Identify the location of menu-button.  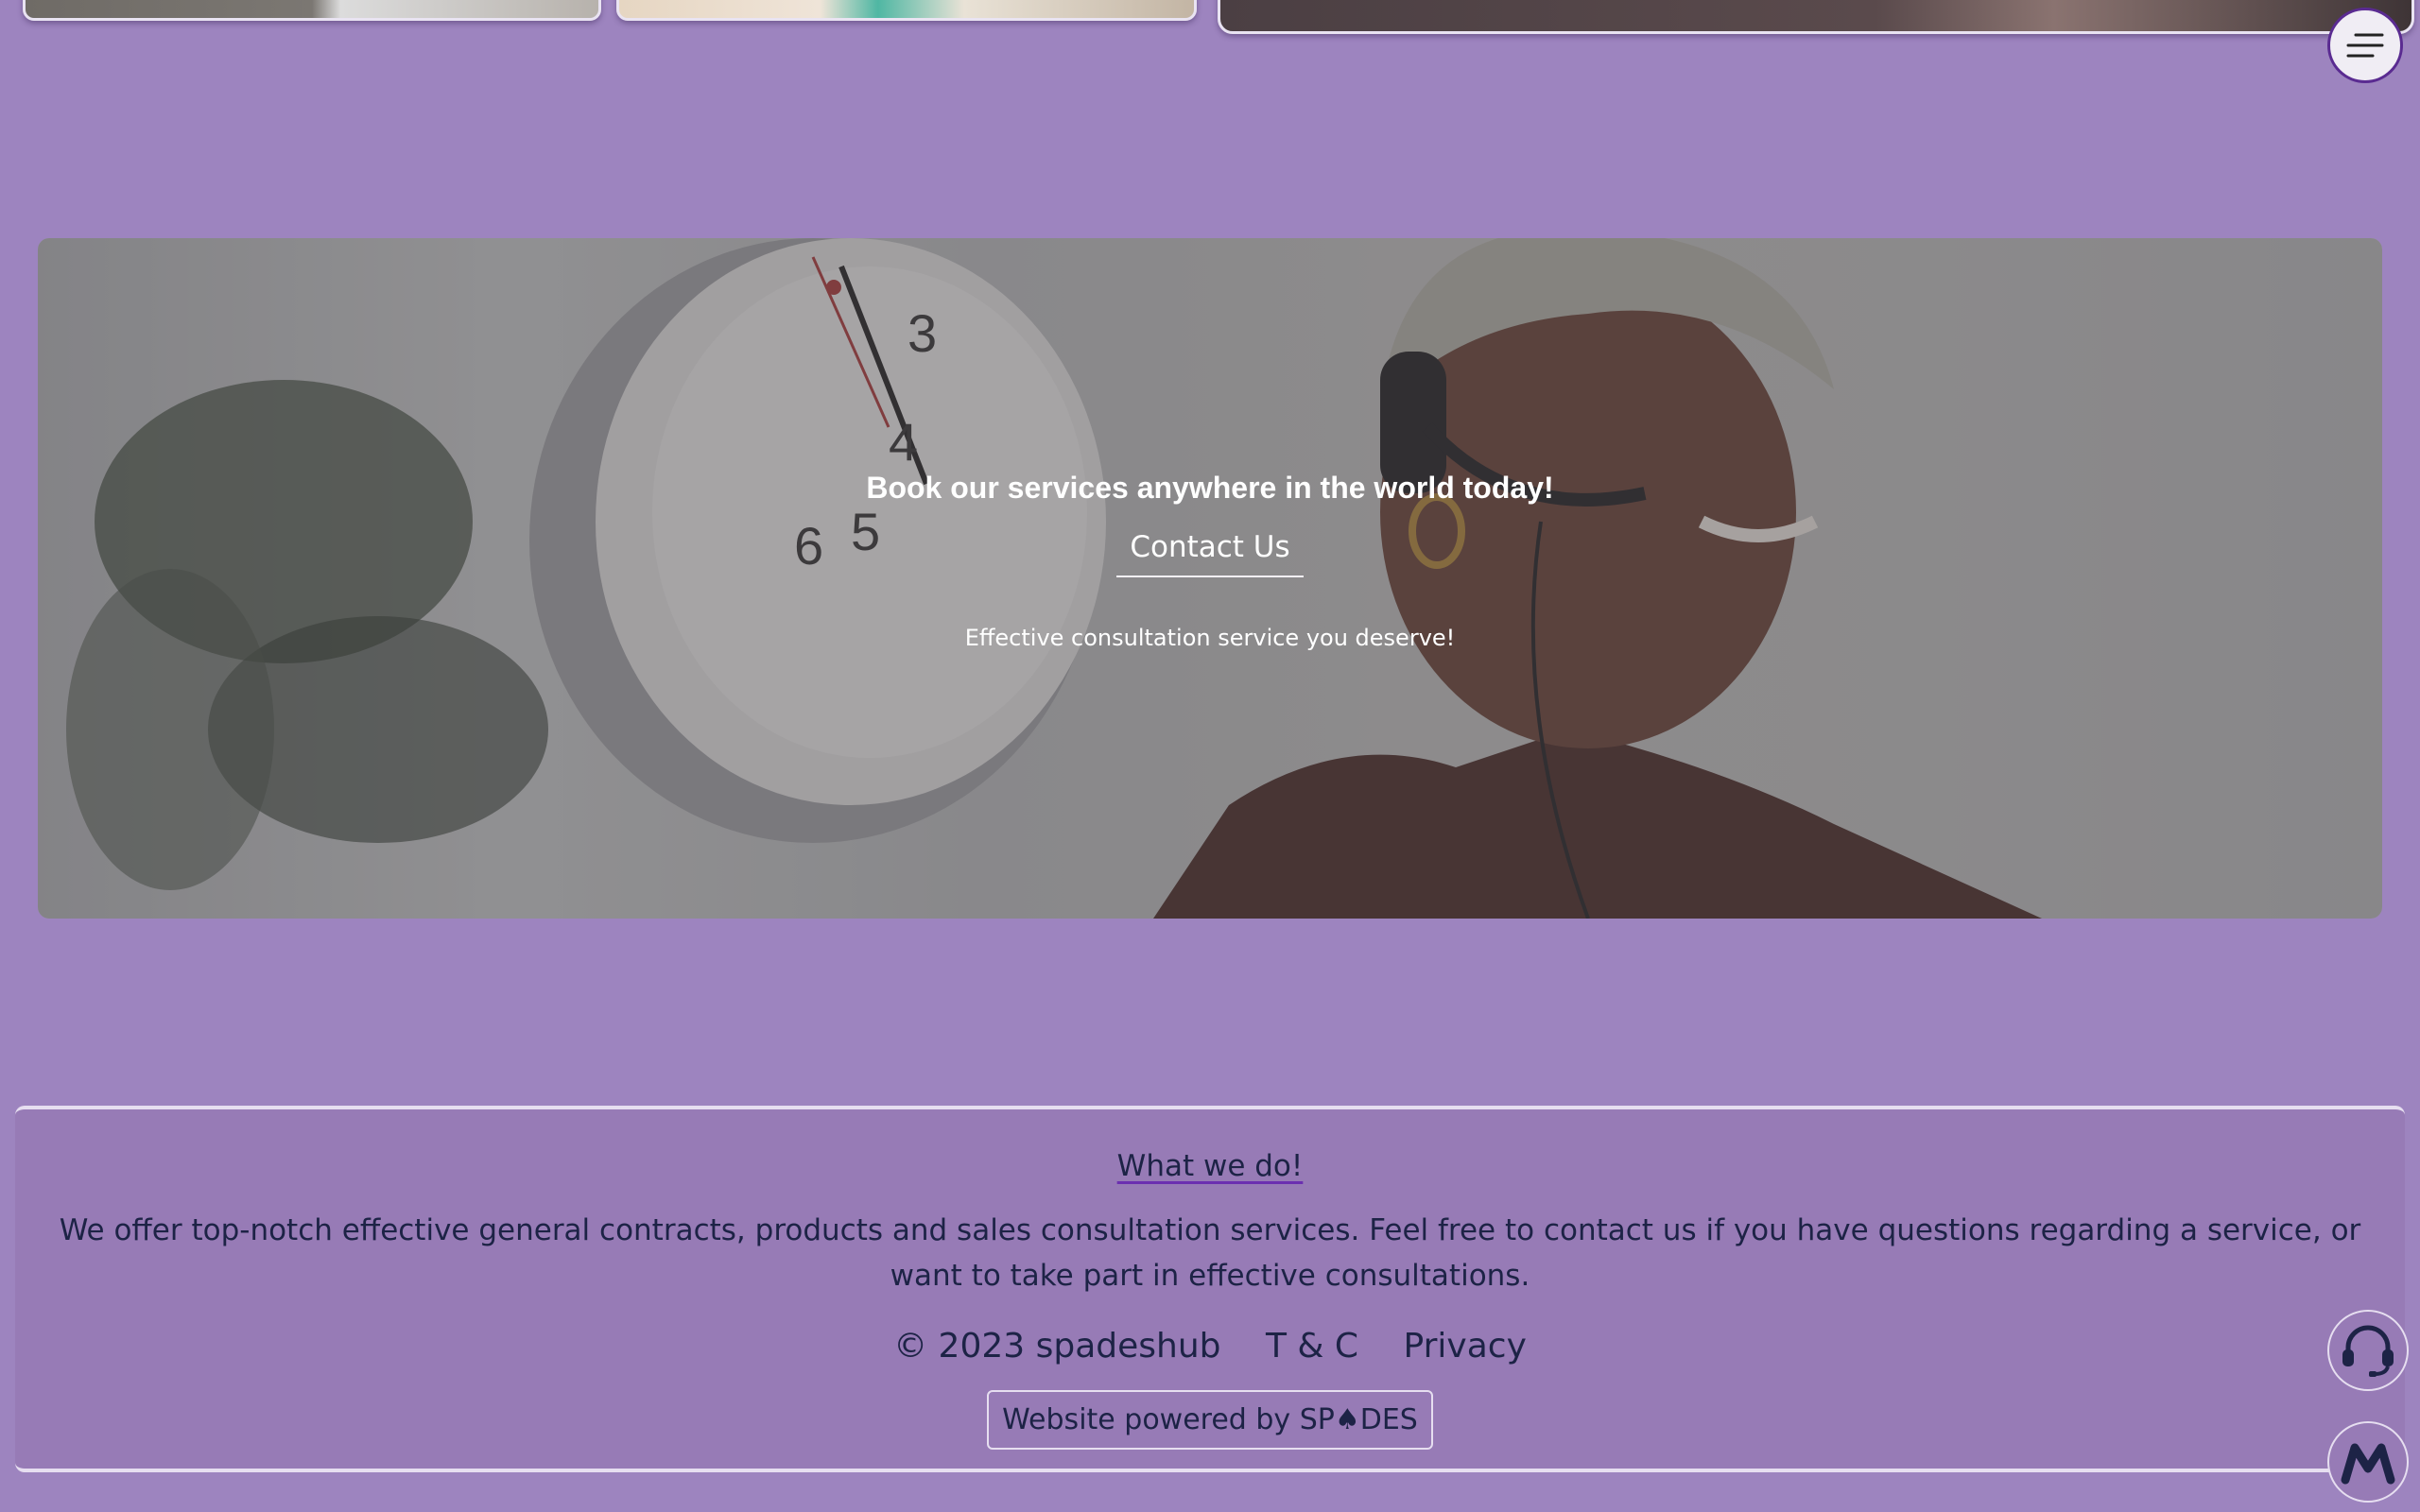
(2365, 45).